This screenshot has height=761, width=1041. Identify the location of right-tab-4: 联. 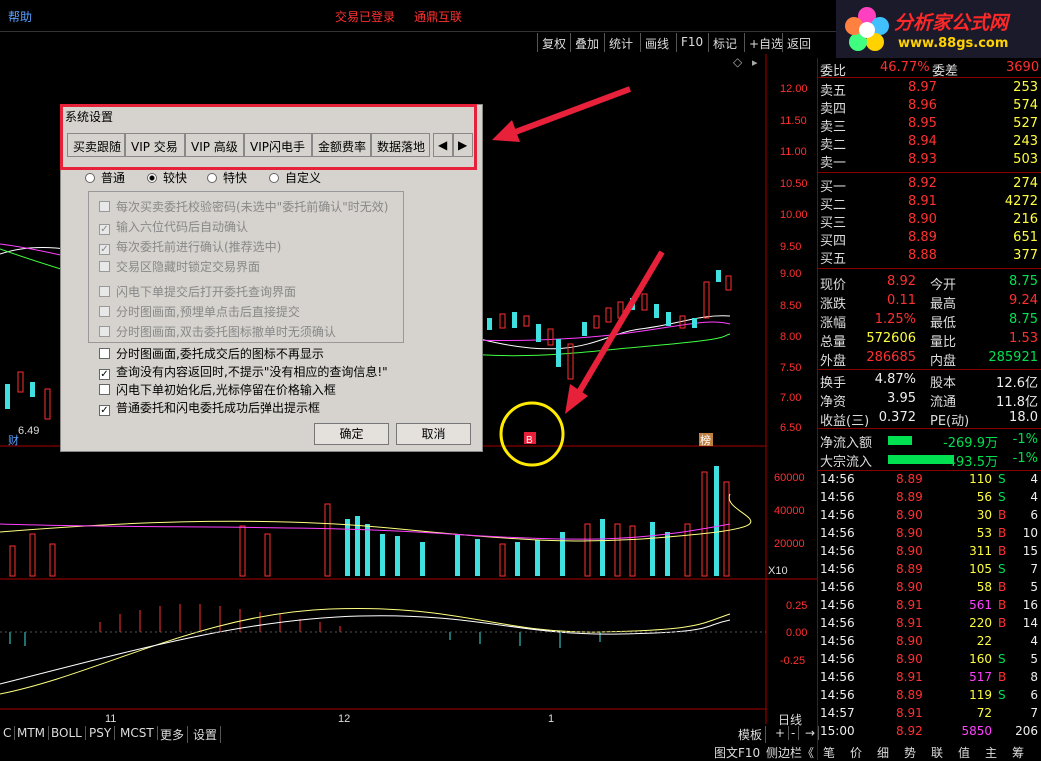
(937, 752).